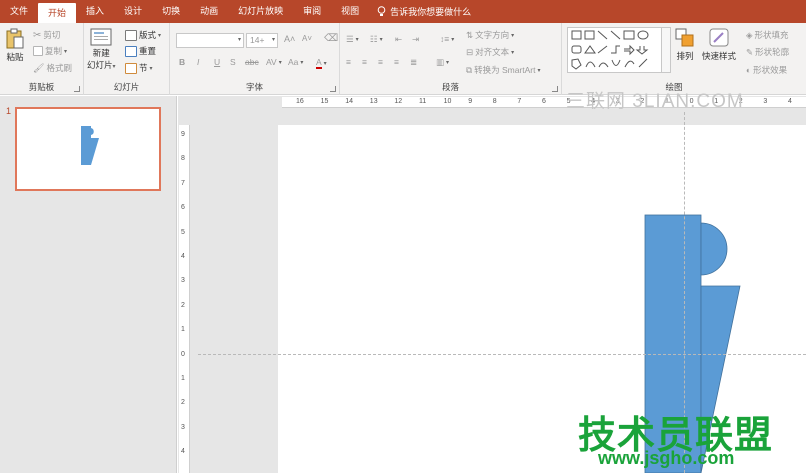 The width and height of the screenshot is (806, 473). I want to click on paint-bucket-icon: ◈, so click(749, 34).